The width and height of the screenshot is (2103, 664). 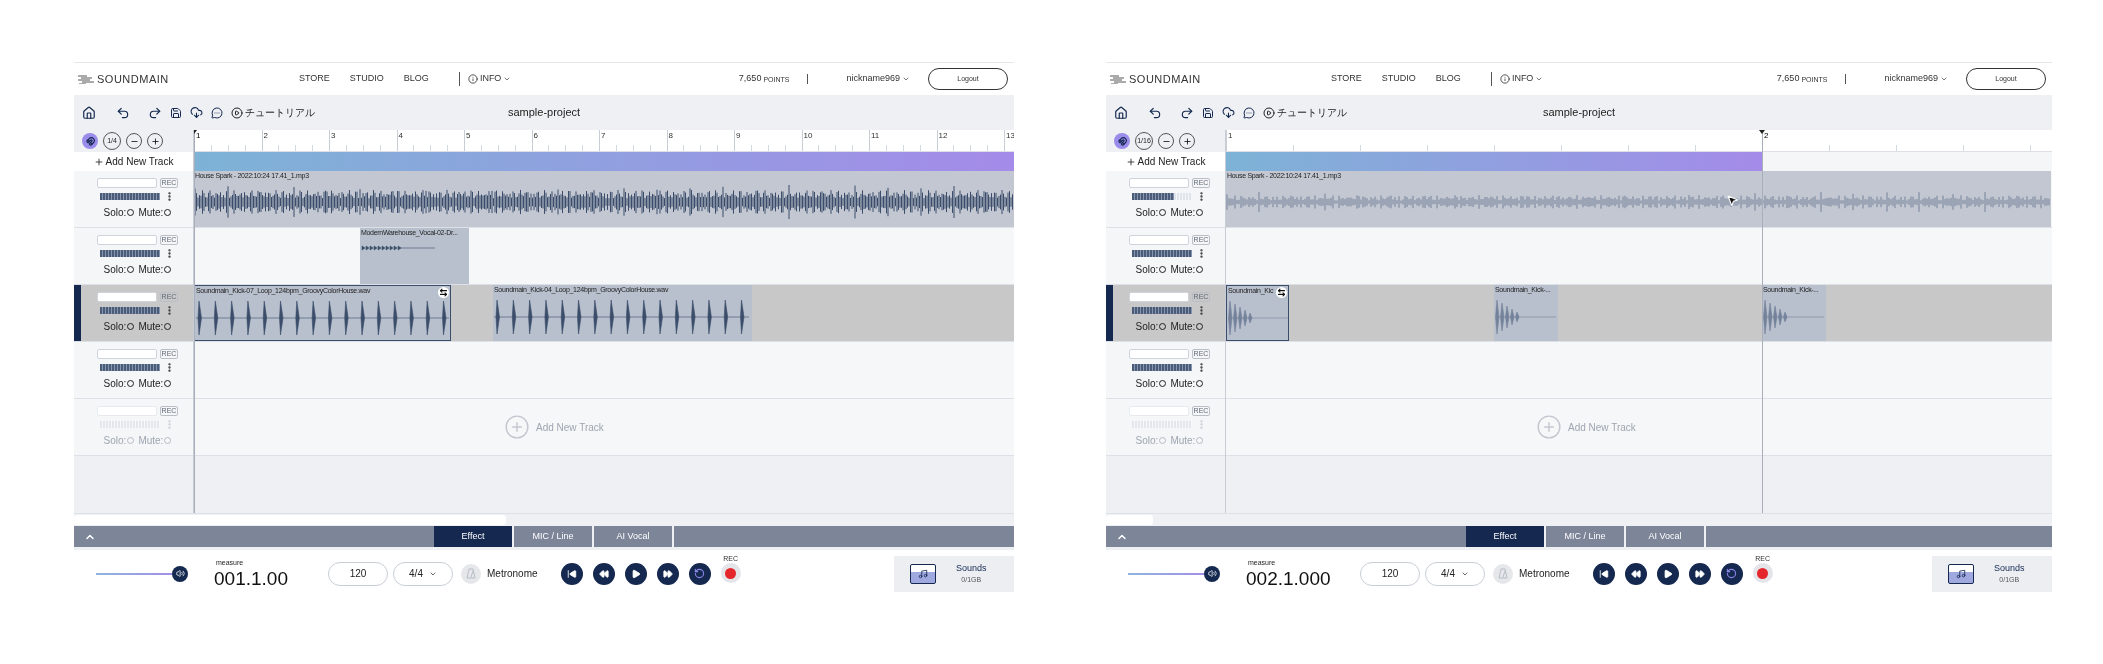 What do you see at coordinates (333, 135) in the screenshot?
I see `measure-number: 3` at bounding box center [333, 135].